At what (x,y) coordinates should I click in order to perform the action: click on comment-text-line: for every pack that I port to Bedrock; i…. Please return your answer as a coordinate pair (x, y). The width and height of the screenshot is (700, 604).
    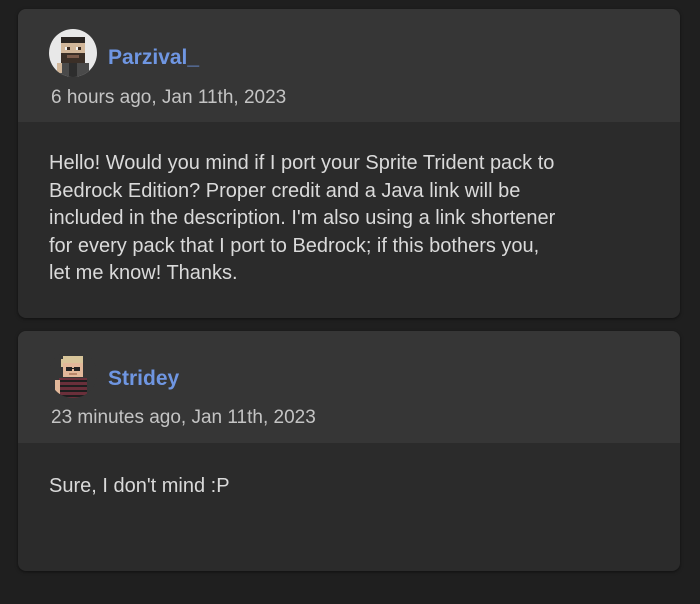
    Looking at the image, I should click on (294, 245).